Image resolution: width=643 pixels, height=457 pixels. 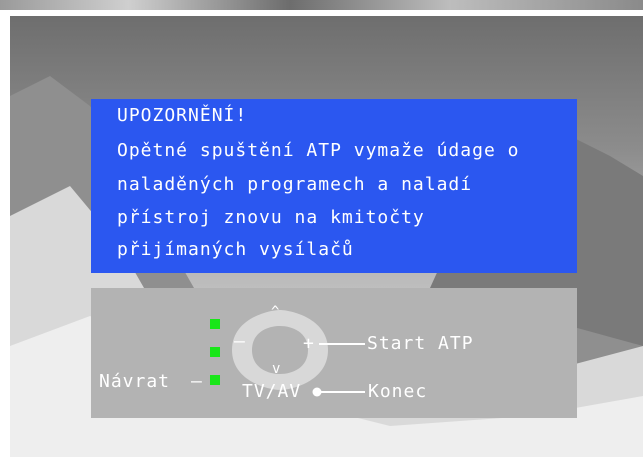 I want to click on warning-line-1: Opětné spuštění ATP vymaže údage o, so click(x=318, y=150).